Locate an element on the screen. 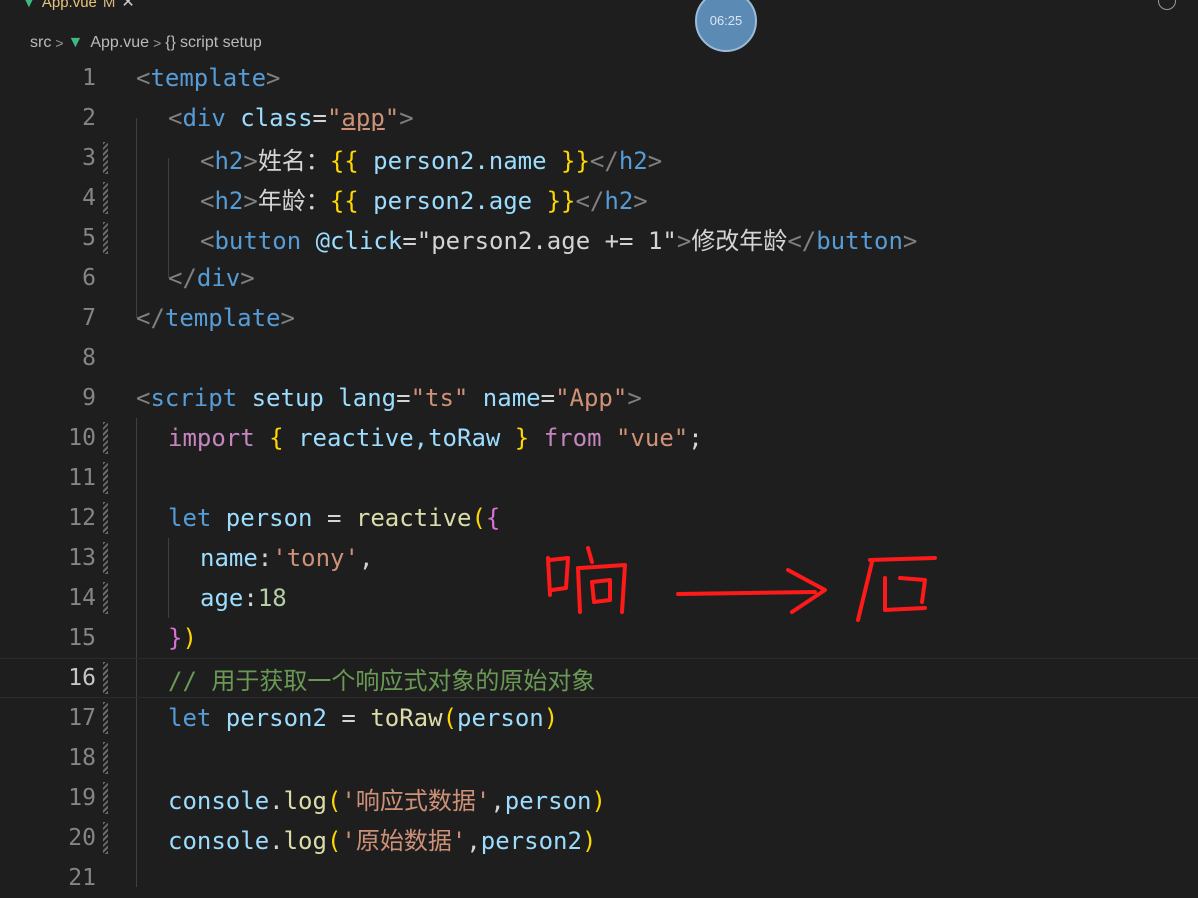 This screenshot has height=898, width=1198. line-number: 16 is located at coordinates (82, 678).